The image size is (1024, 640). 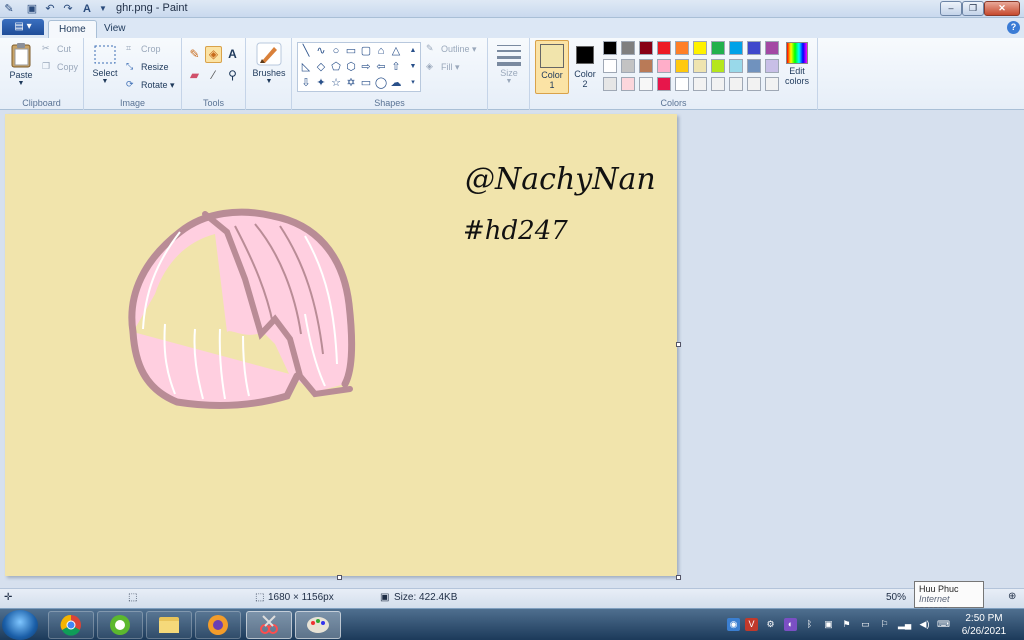 What do you see at coordinates (218, 625) in the screenshot?
I see `taskbar-browser` at bounding box center [218, 625].